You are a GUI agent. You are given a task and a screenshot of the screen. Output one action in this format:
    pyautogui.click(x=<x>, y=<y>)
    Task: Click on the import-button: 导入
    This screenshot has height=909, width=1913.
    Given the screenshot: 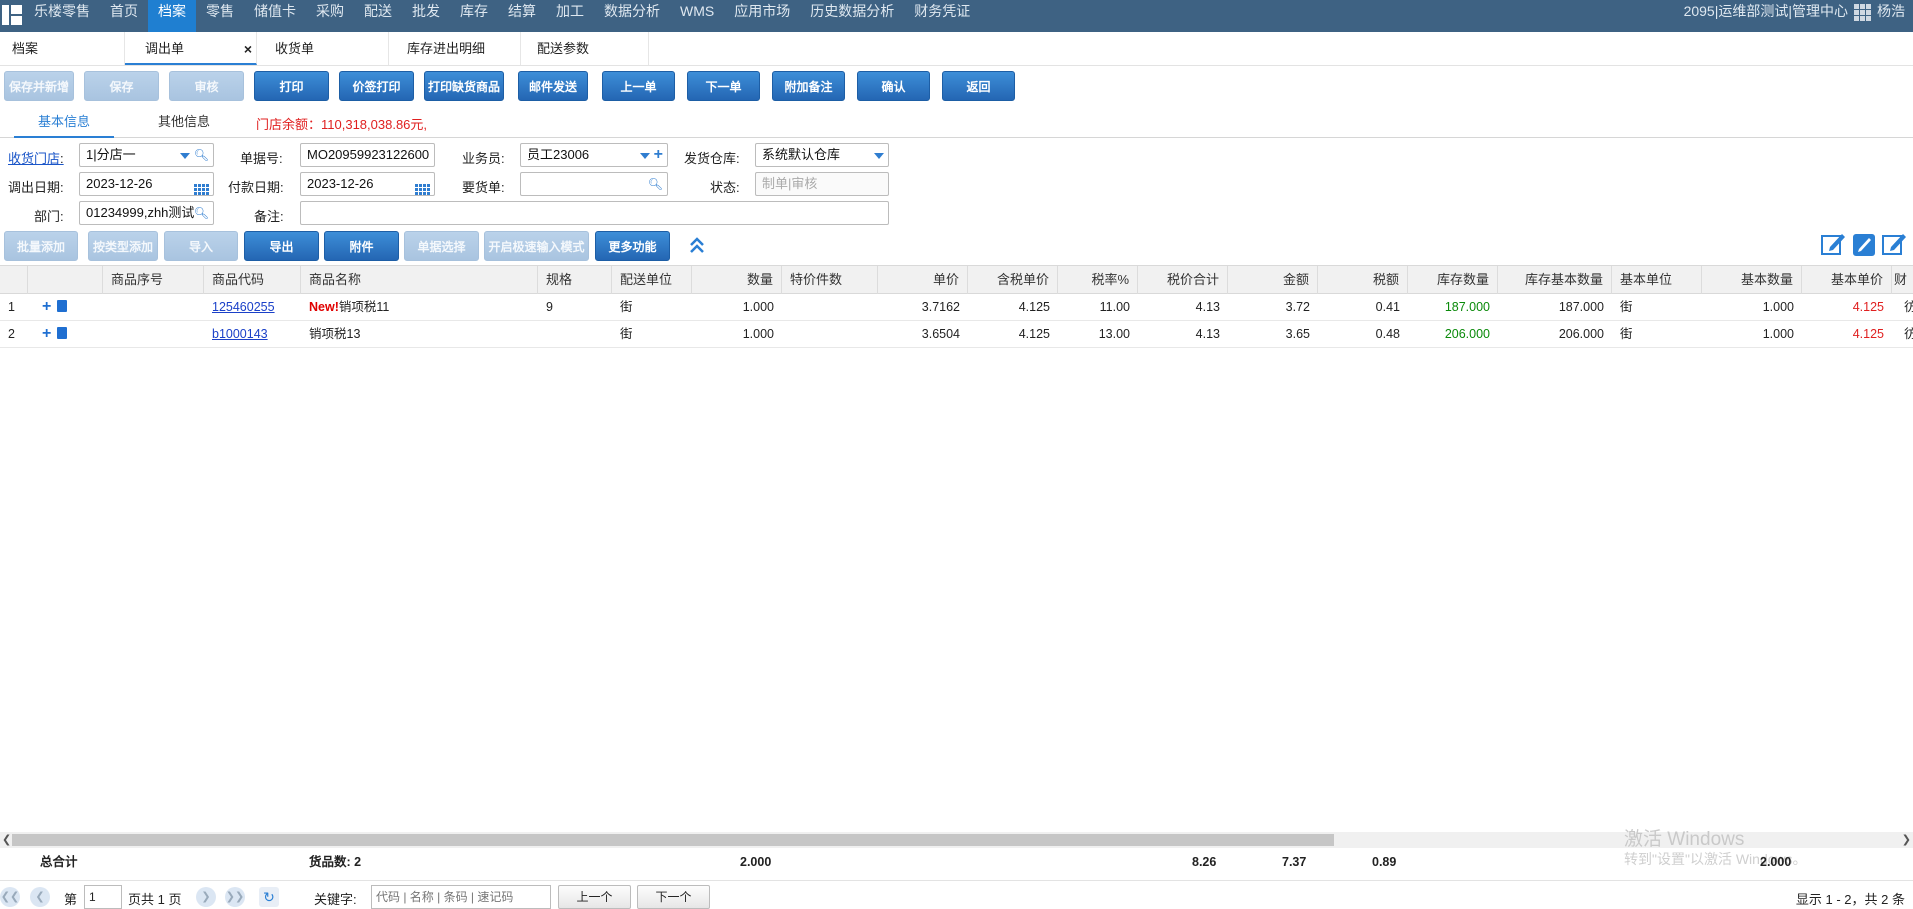 What is the action you would take?
    pyautogui.click(x=201, y=246)
    